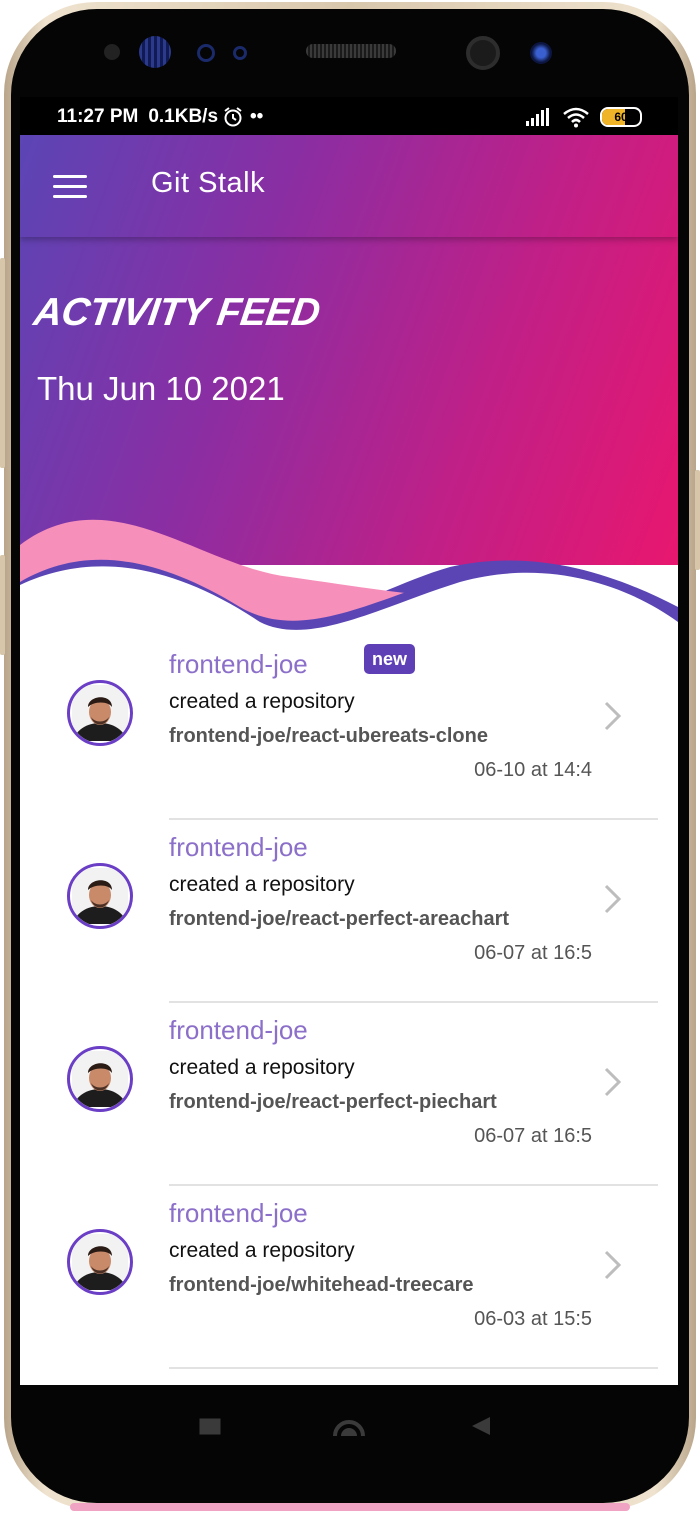 This screenshot has height=1513, width=700. Describe the element at coordinates (257, 116) in the screenshot. I see `status-dots: ••` at that location.